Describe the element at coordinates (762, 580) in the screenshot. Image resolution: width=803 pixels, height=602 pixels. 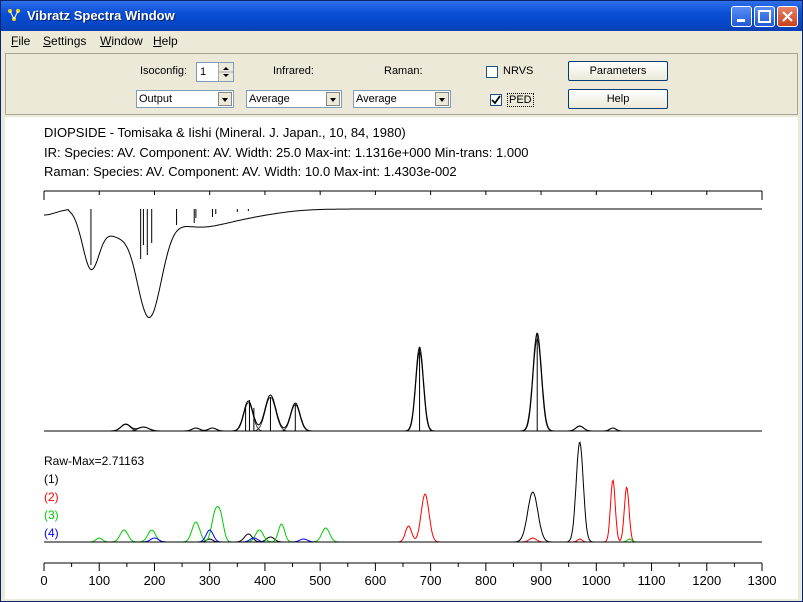
I see `x-axis-tick-label: 1300` at that location.